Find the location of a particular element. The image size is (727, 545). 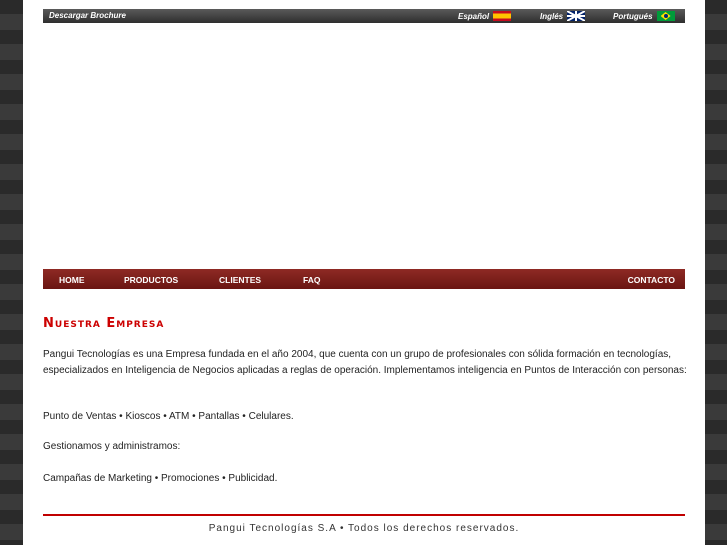

nav-clientes: CLIENTES is located at coordinates (240, 280).